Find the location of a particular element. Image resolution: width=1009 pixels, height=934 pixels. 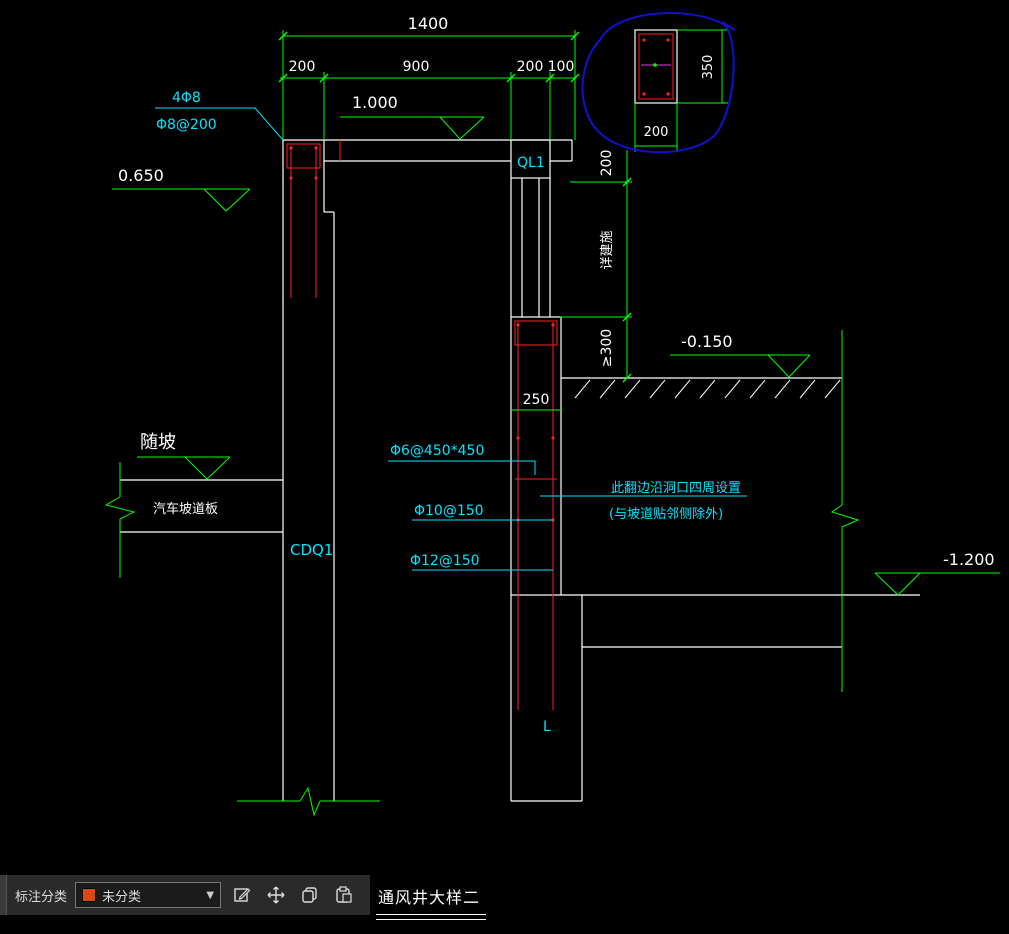

section-marker is located at coordinates (655, 65).